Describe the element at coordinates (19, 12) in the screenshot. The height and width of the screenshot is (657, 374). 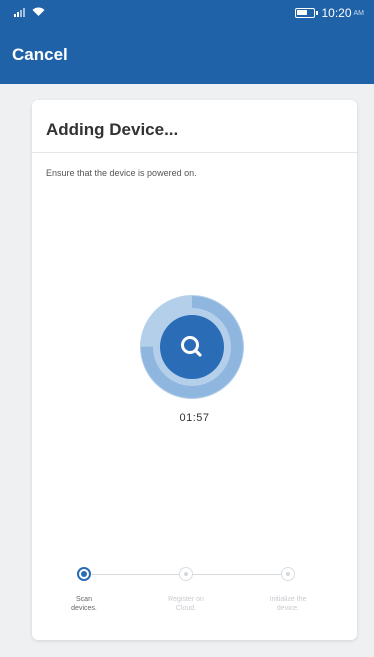
I see `signal-icon` at that location.